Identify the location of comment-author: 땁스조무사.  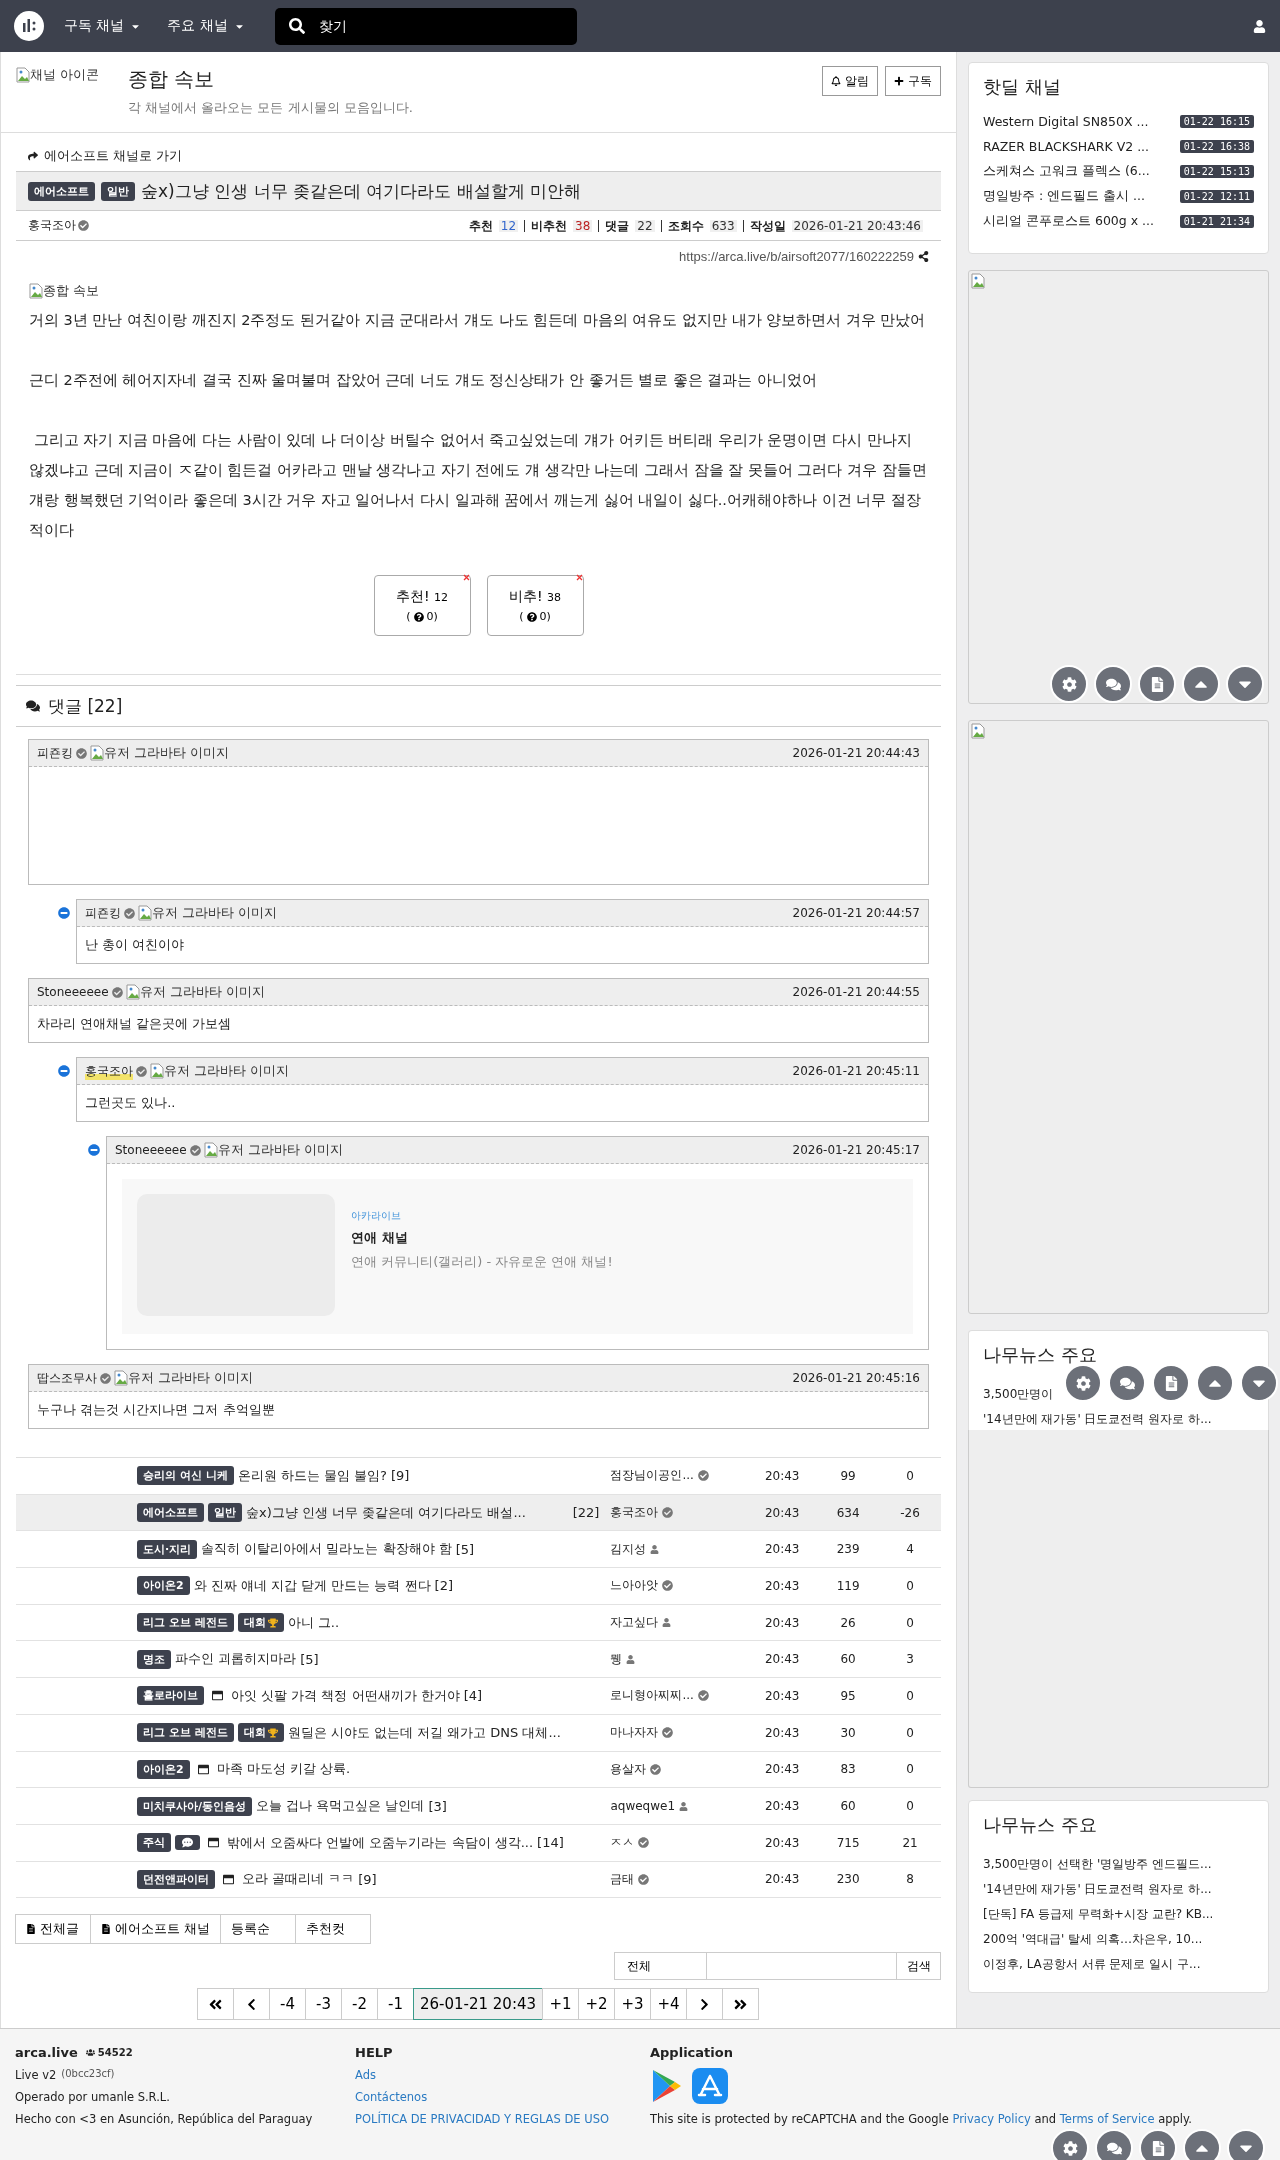
(67, 1378).